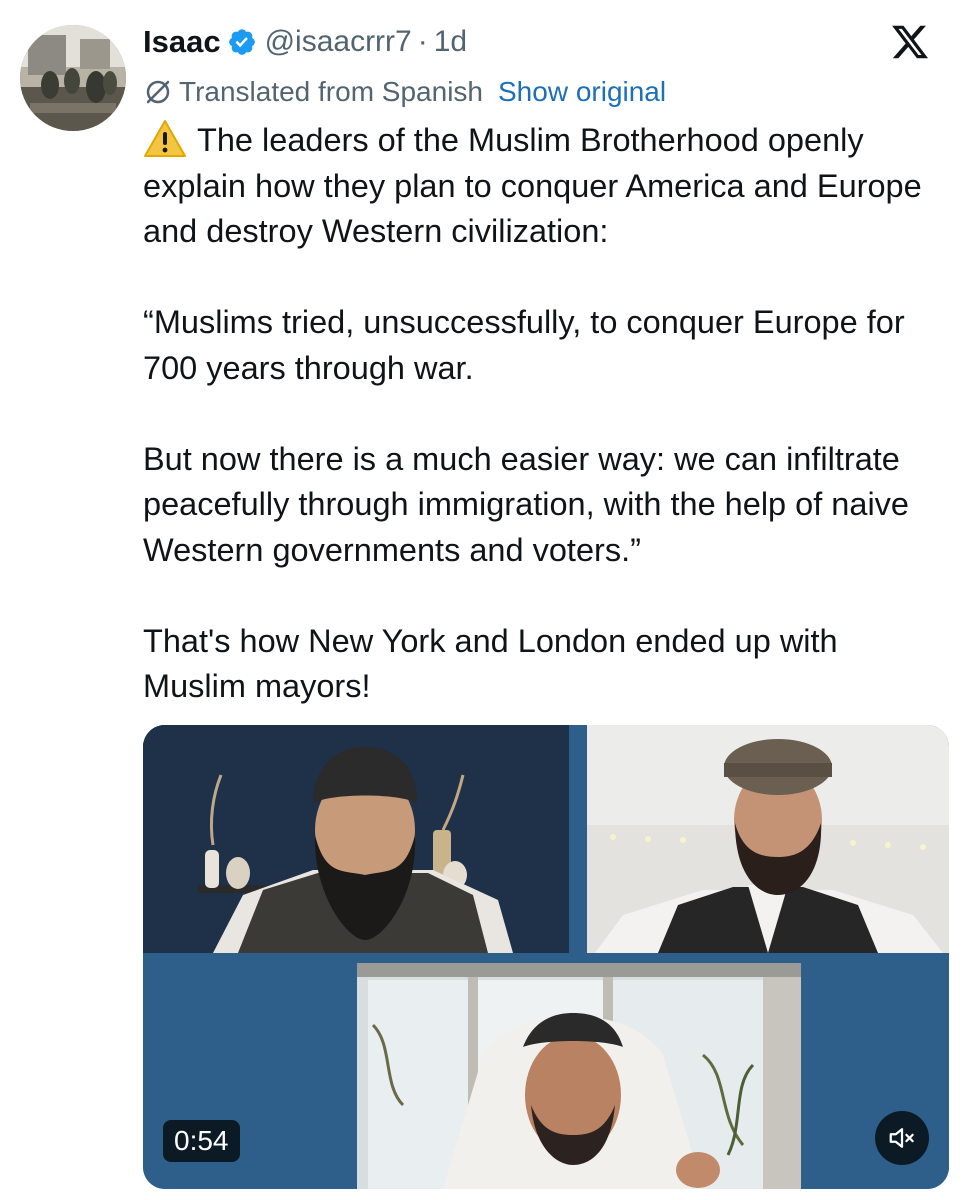  What do you see at coordinates (331, 91) in the screenshot?
I see `translated-label: Translated from Spanish` at bounding box center [331, 91].